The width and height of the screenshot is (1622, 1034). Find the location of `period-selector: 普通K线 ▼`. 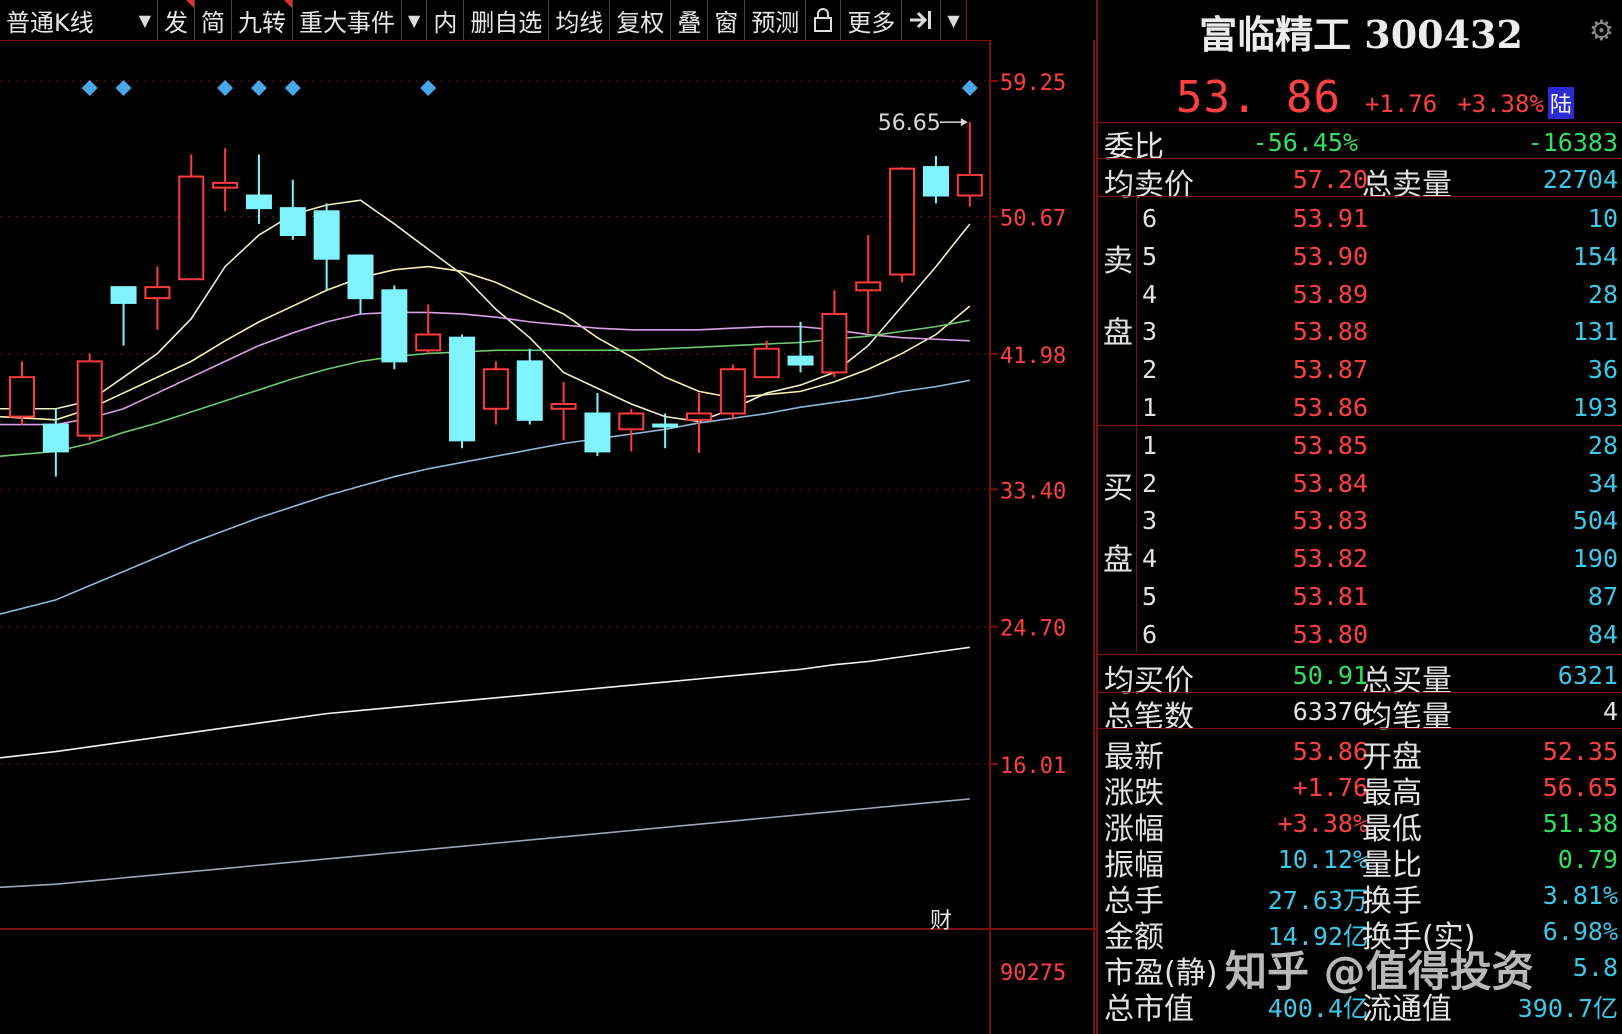

period-selector: 普通K线 ▼ is located at coordinates (79, 20).